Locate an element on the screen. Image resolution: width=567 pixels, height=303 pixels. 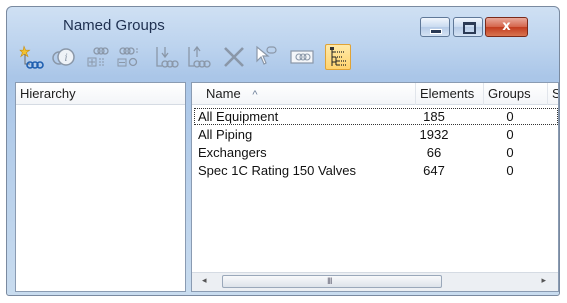
svg-text: i is located at coordinates (66, 58).